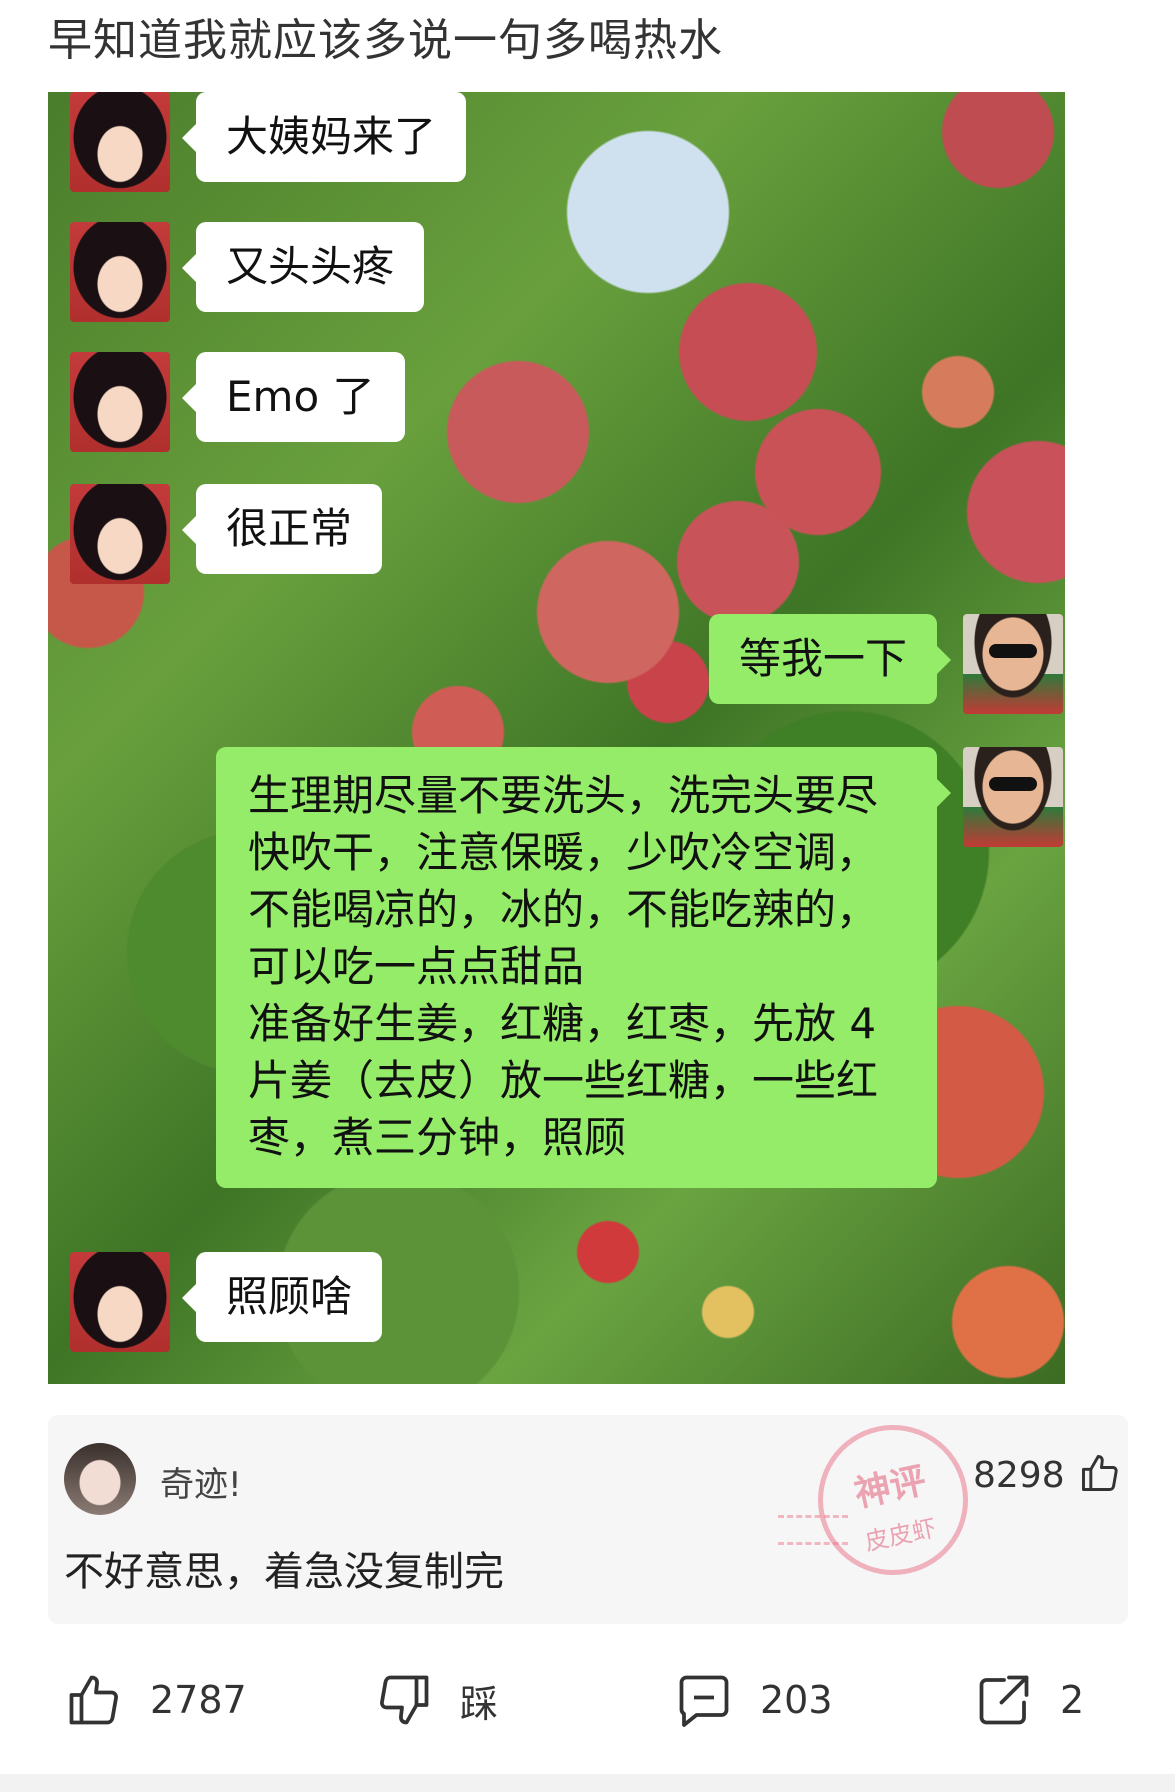  Describe the element at coordinates (100, 1479) in the screenshot. I see `commenter-avatar` at that location.